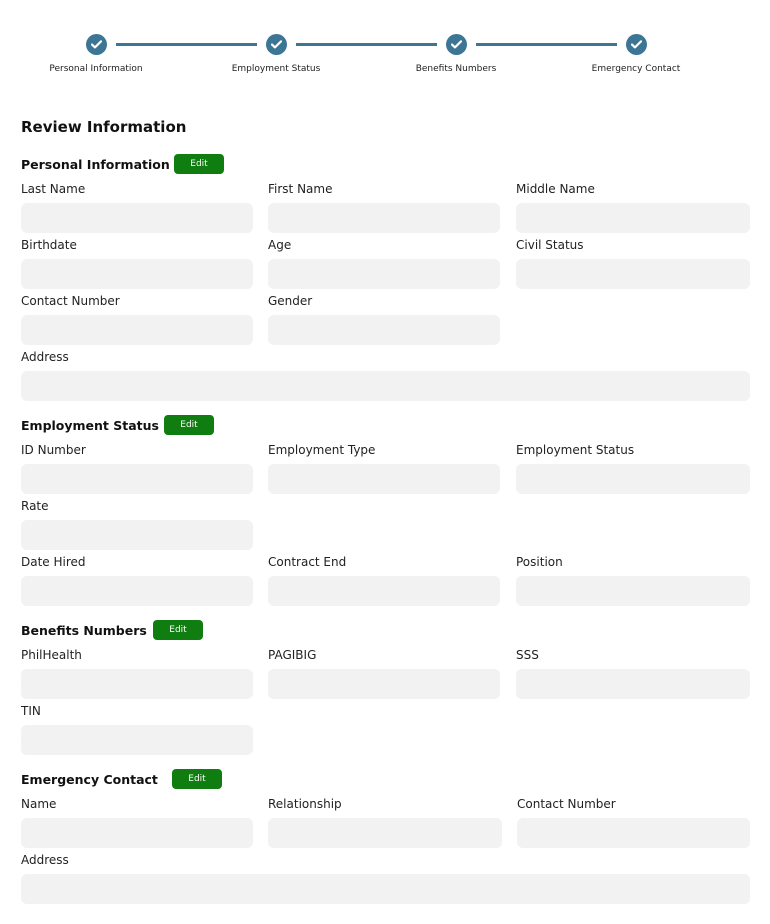 This screenshot has width=770, height=924. I want to click on emergency-contact-number-field, so click(633, 833).